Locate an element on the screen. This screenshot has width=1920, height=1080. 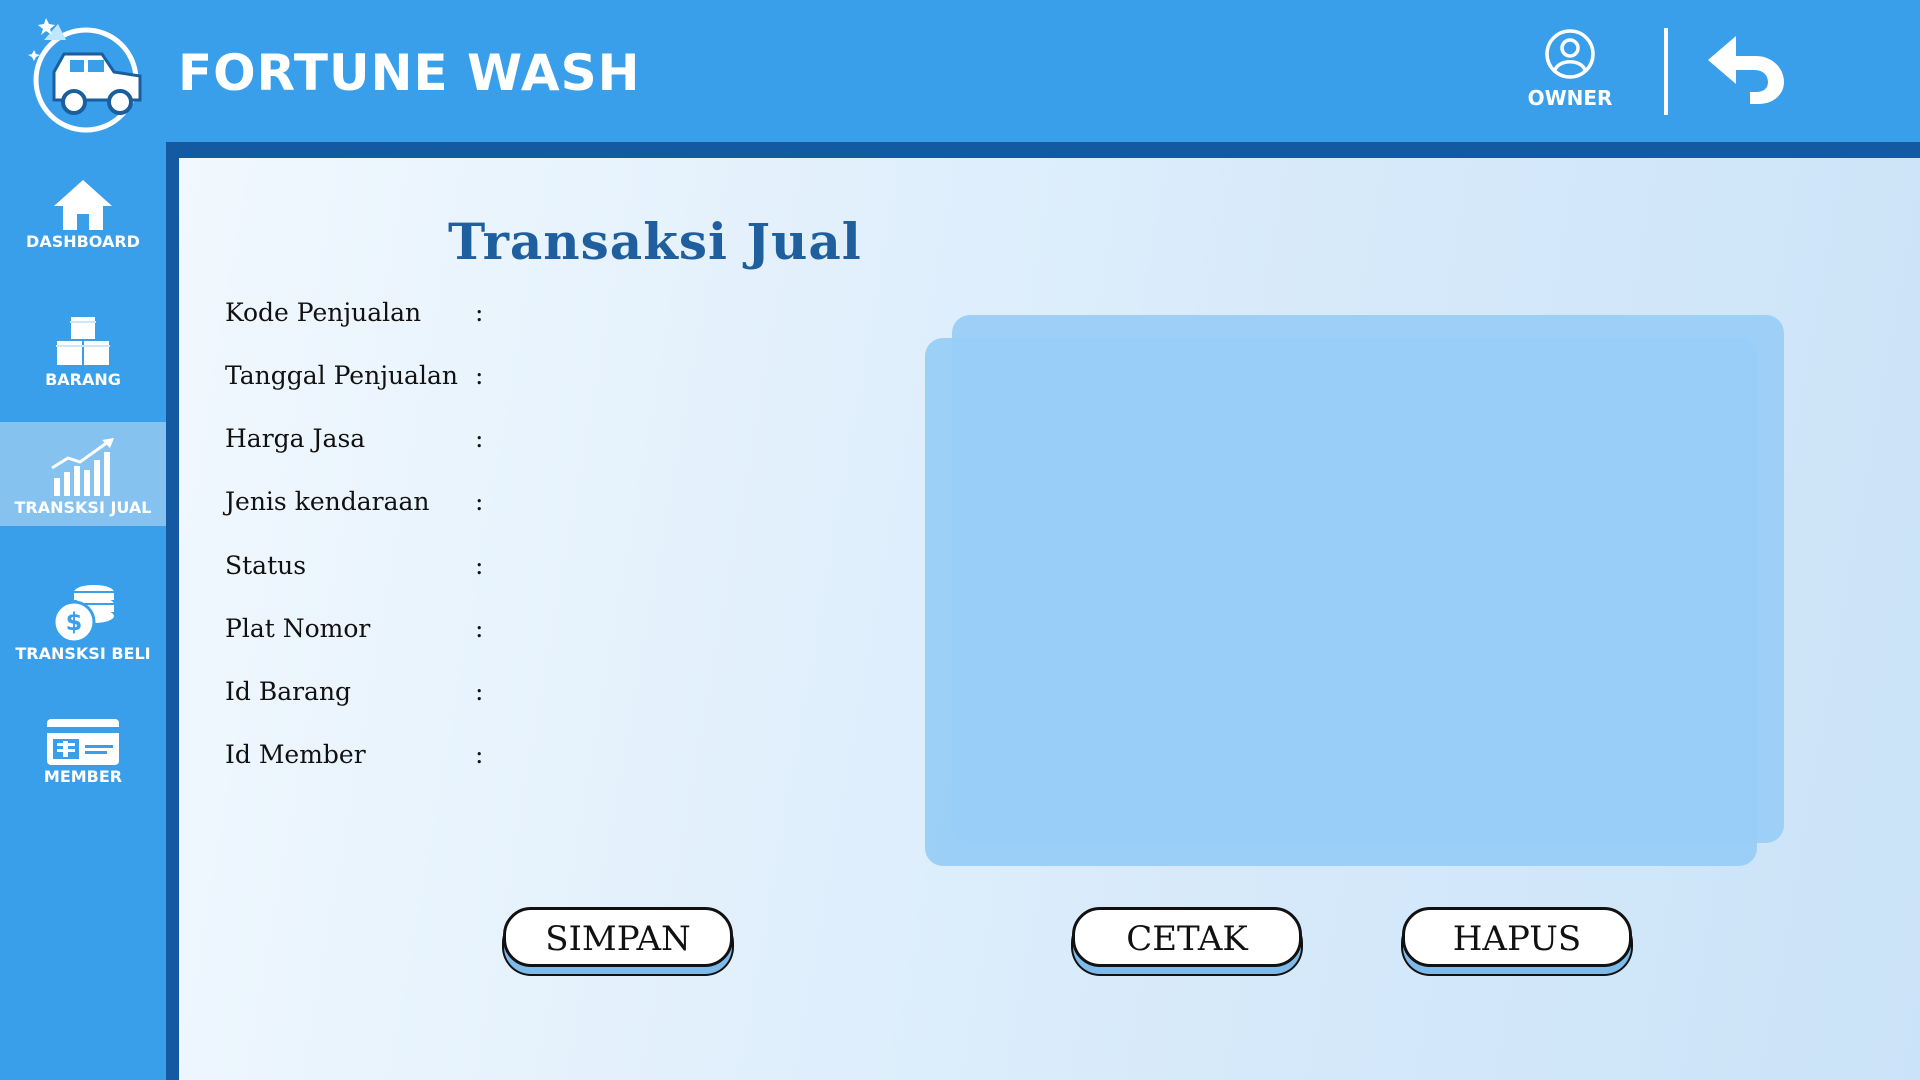
form-row-jenis-kendaraan: Jenis kendaraan : is located at coordinates (375, 507).